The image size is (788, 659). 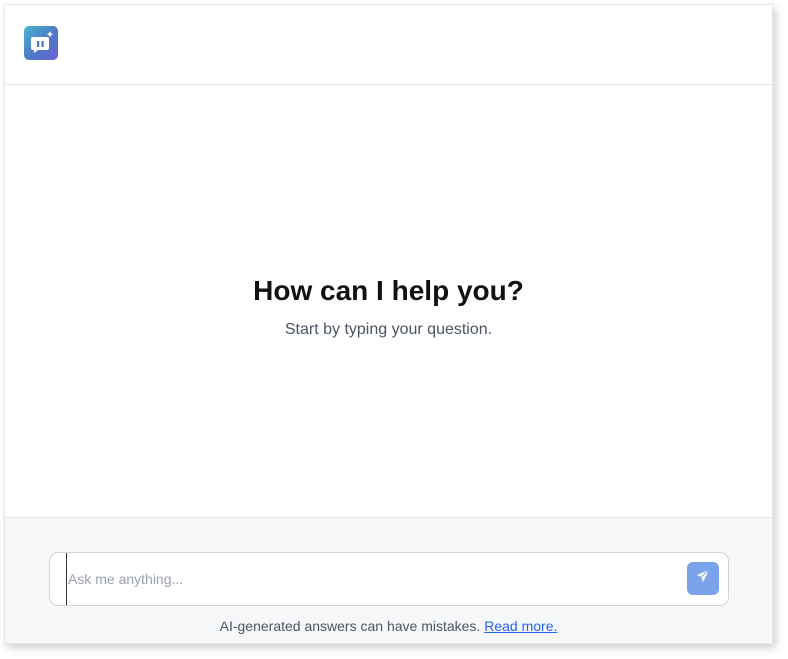 I want to click on welcome-subtext: Start by typing your question., so click(x=388, y=329).